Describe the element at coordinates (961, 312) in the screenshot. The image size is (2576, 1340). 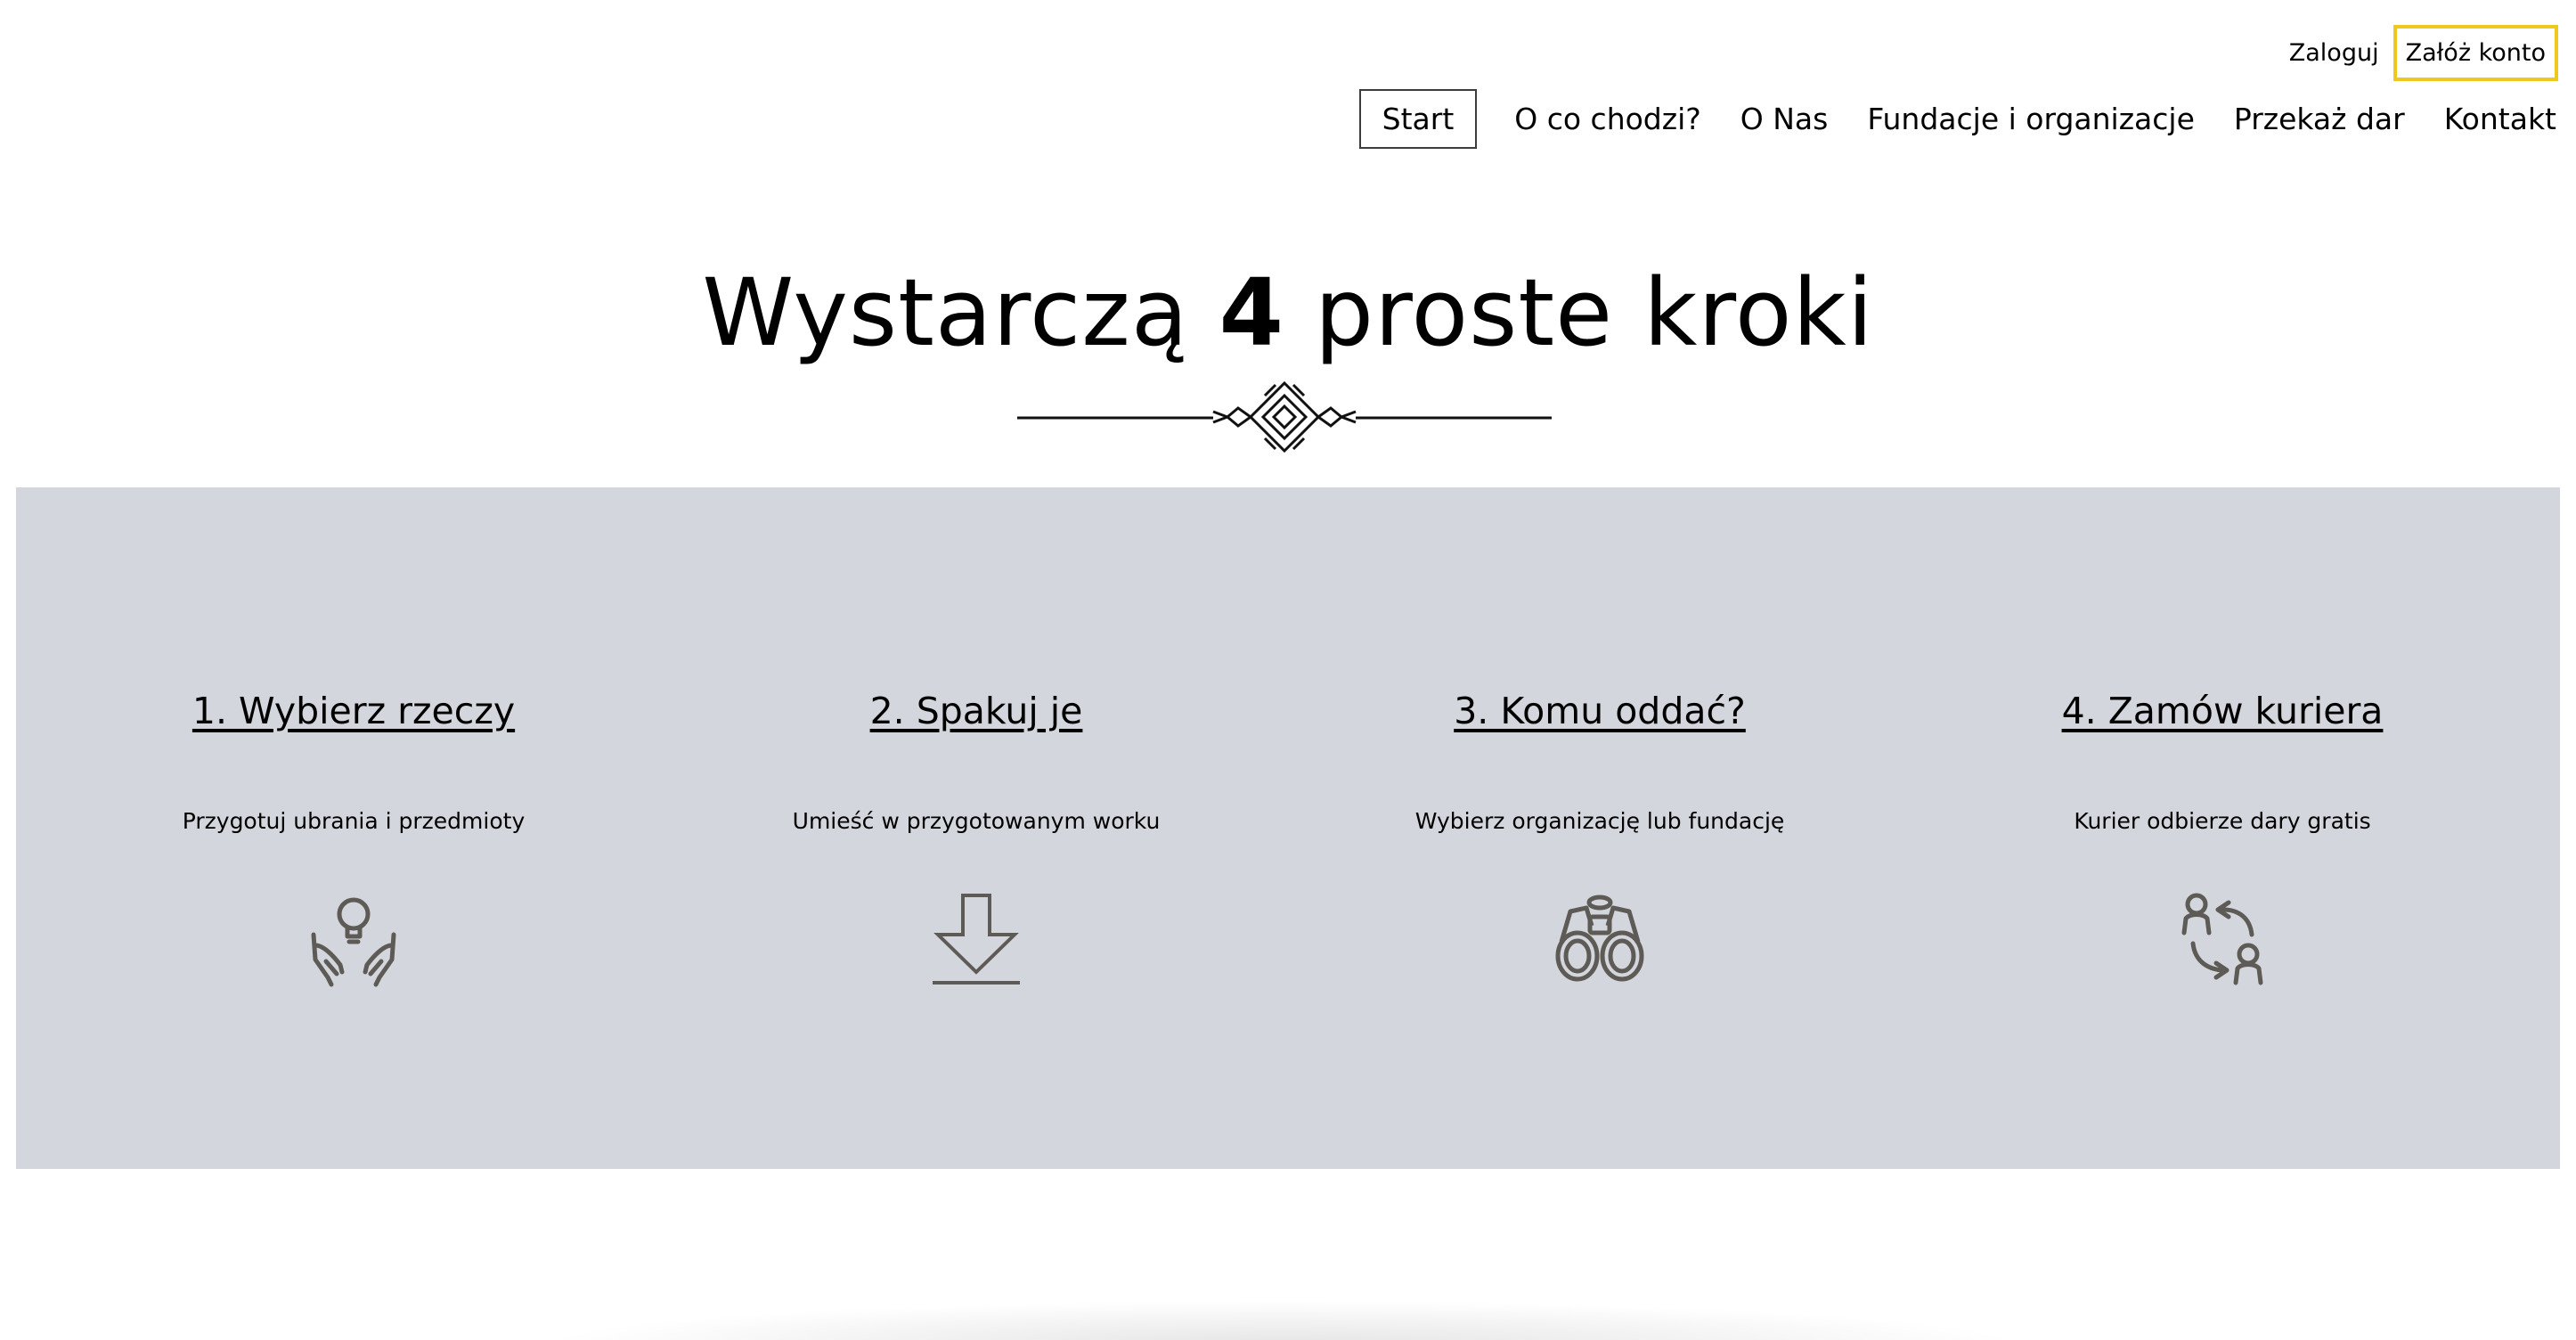
I see `heading-text-before: Wystarczą` at that location.